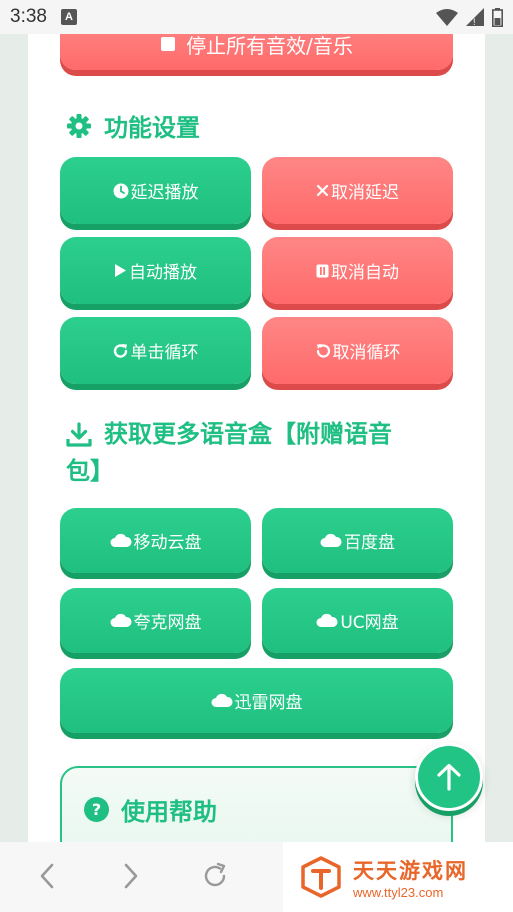 Image resolution: width=513 pixels, height=912 pixels. I want to click on scroll-to-top-button, so click(449, 777).